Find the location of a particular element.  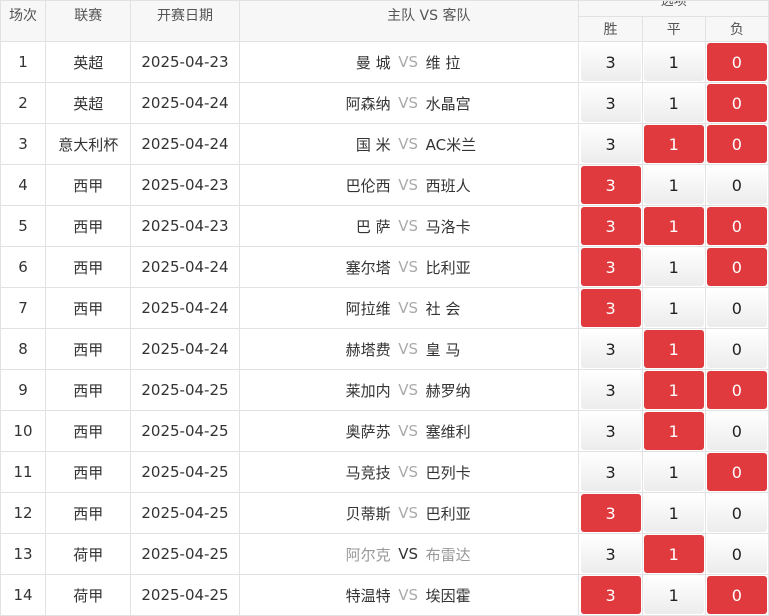

away-team: 比利亚 is located at coordinates (448, 267).